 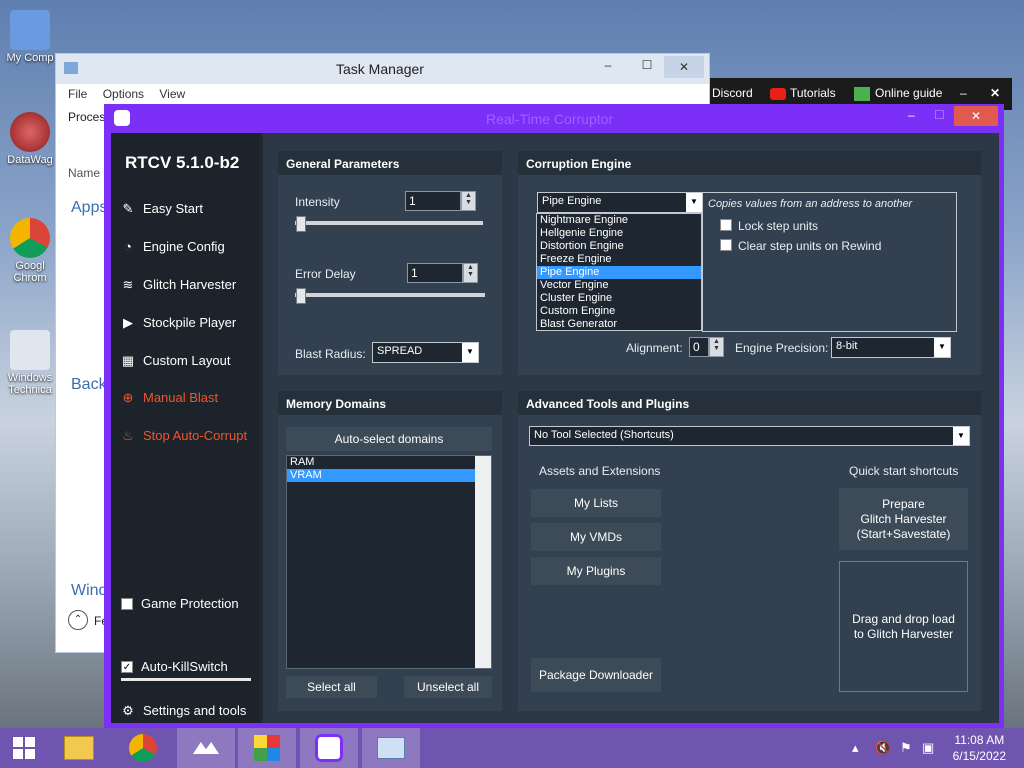 I want to click on game-protection-toggle: Game Protection, so click(x=180, y=603).